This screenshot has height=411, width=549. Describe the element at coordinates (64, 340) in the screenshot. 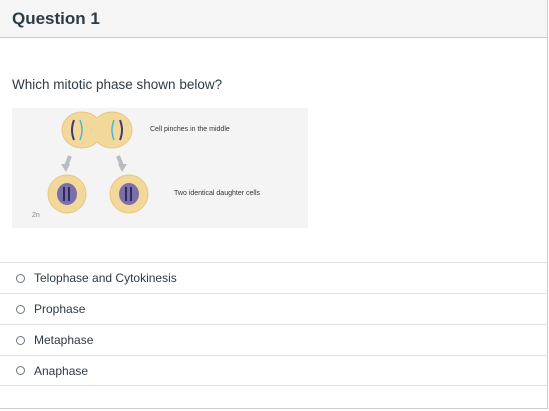

I see `answer-label: Metaphase` at that location.